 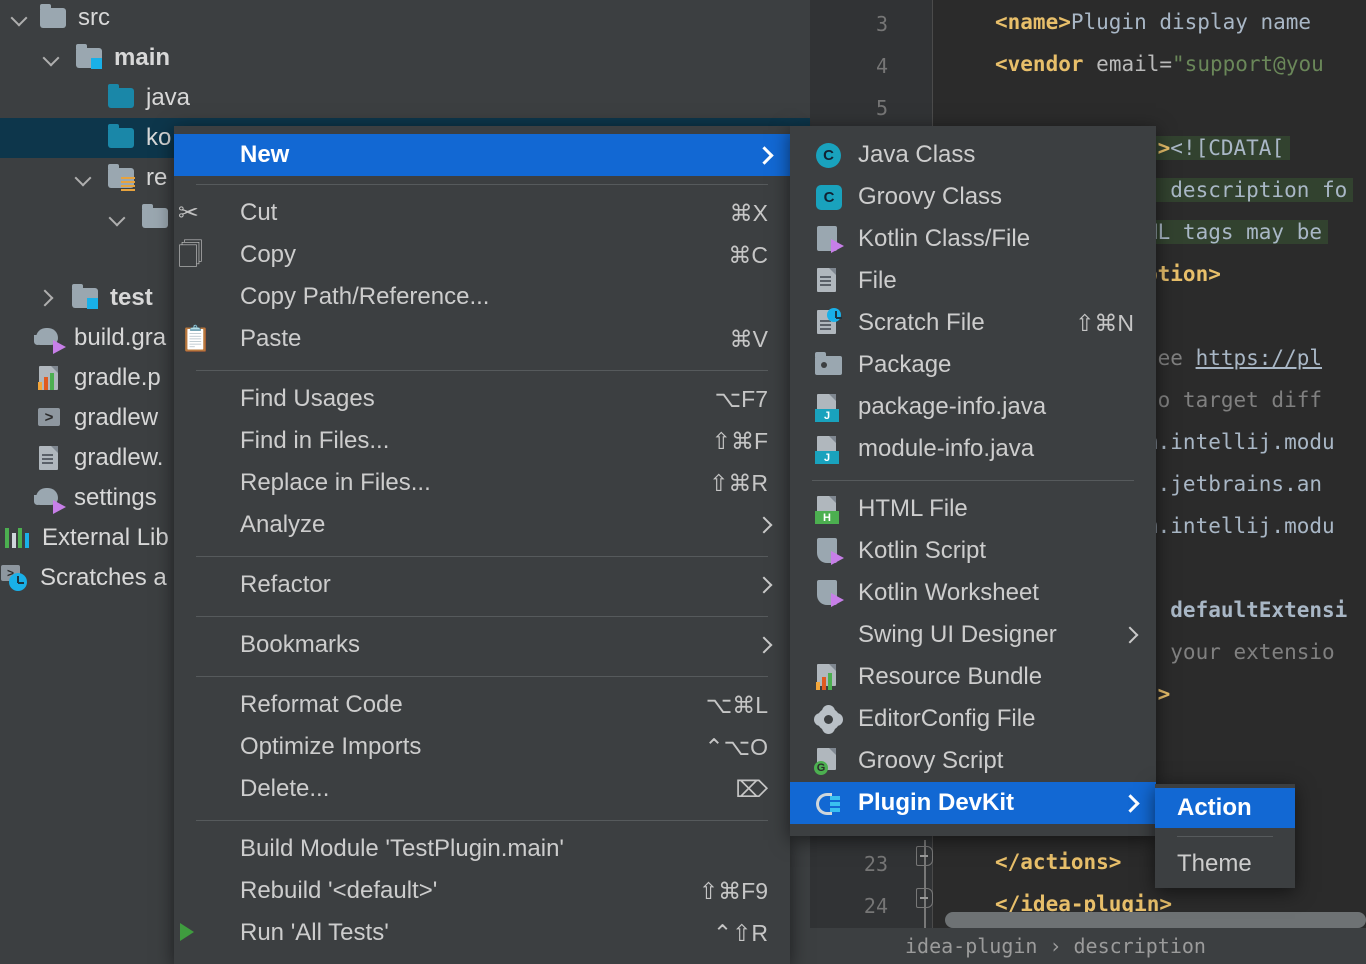 I want to click on tree-item-label: build.gra, so click(x=120, y=337).